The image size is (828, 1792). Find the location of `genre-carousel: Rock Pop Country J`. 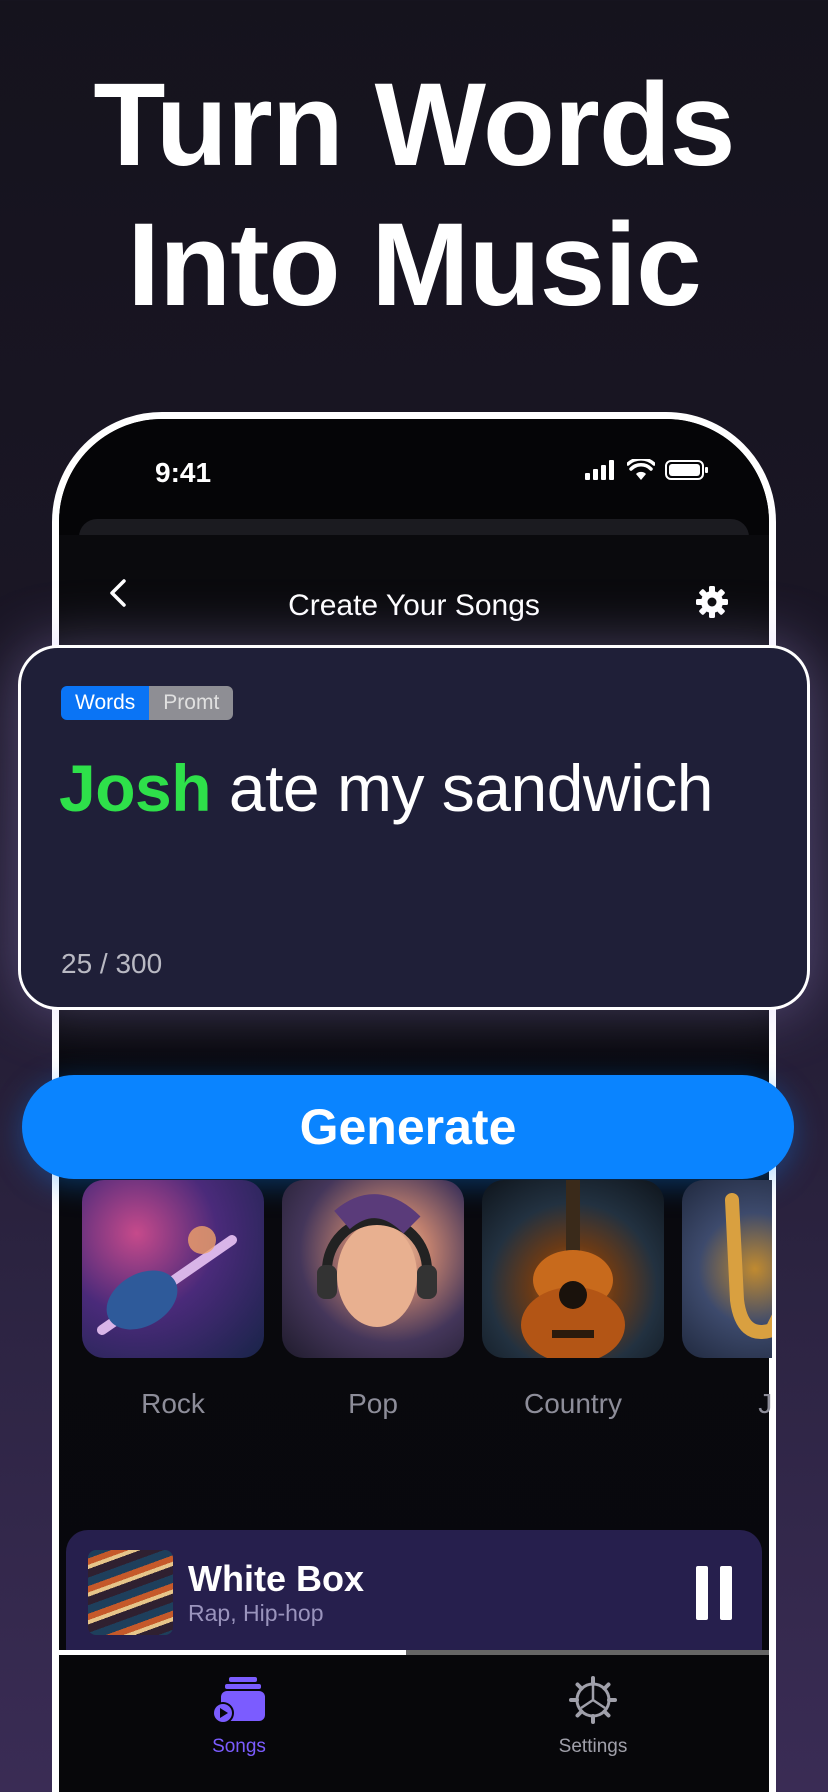

genre-carousel: Rock Pop Country J is located at coordinates (427, 1317).